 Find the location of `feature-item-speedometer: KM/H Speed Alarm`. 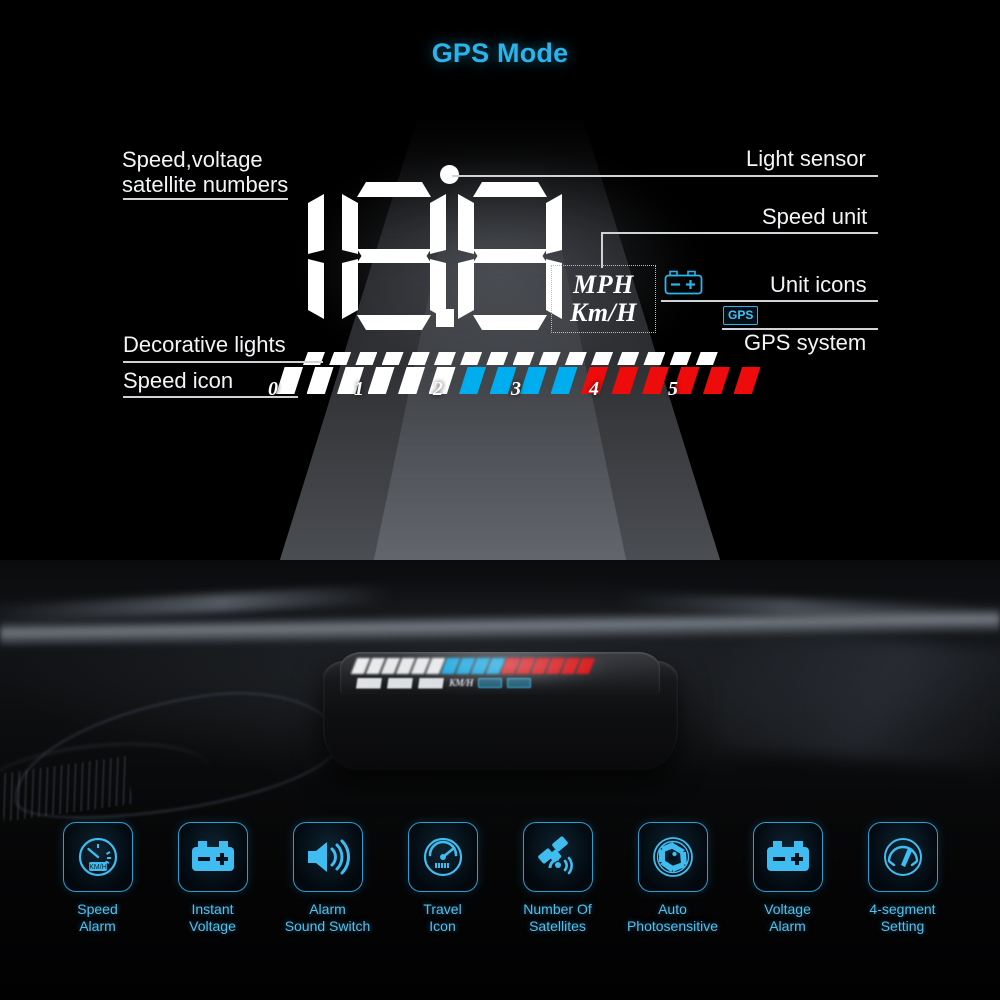

feature-item-speedometer: KM/H Speed Alarm is located at coordinates (97, 892).